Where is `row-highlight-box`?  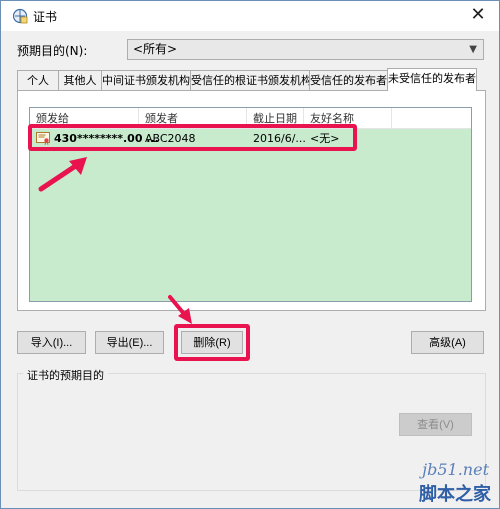
row-highlight-box is located at coordinates (192, 137).